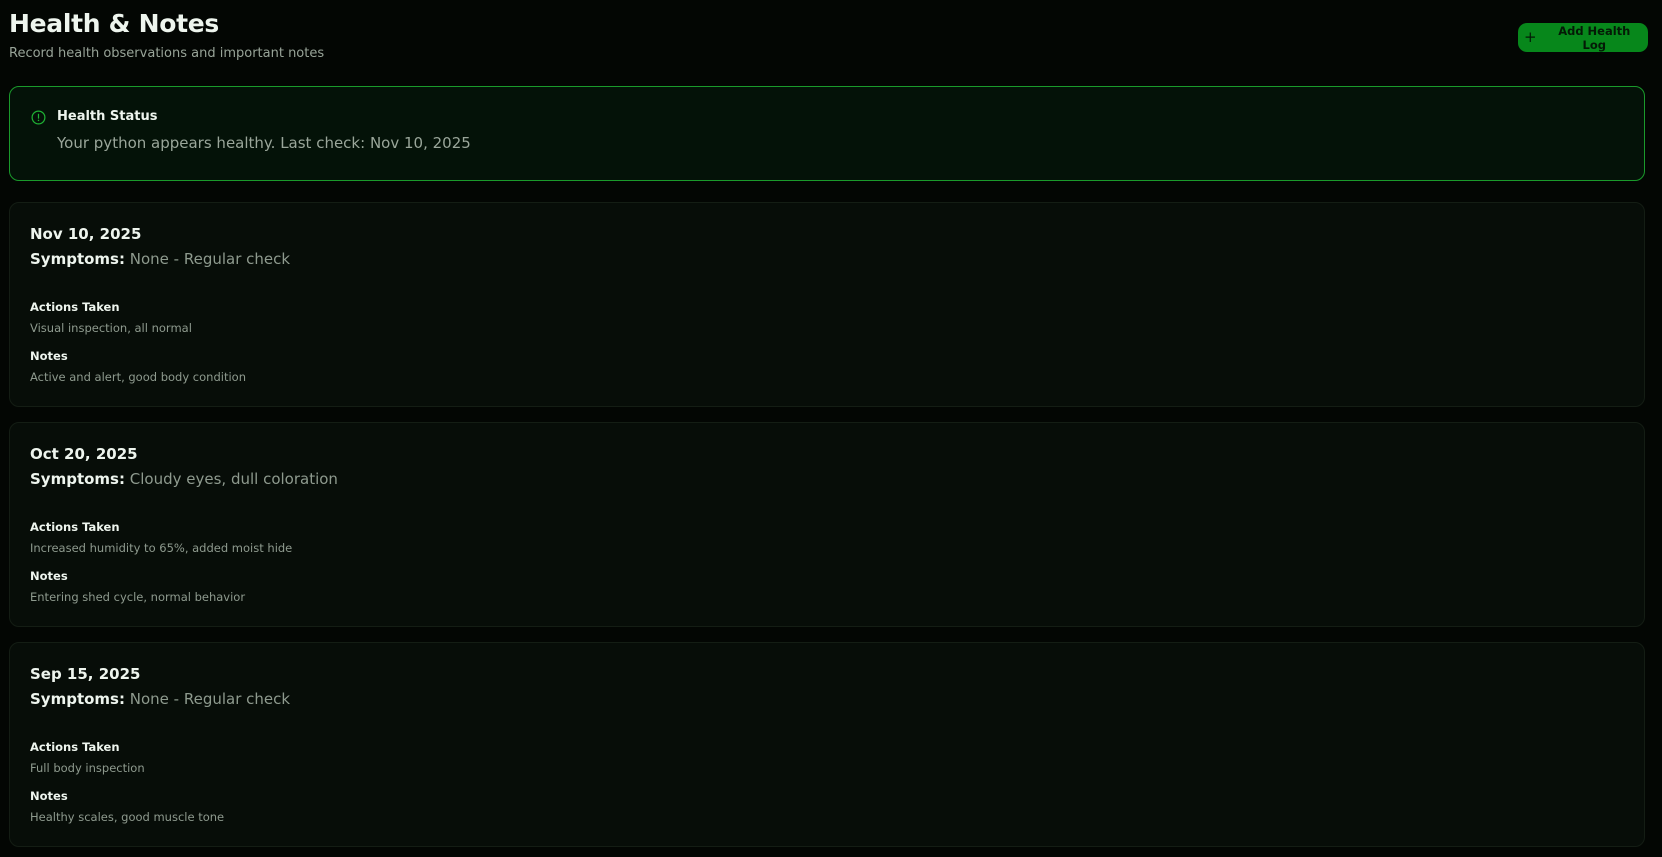  Describe the element at coordinates (87, 768) in the screenshot. I see `actions-taken-text: Full body inspection` at that location.